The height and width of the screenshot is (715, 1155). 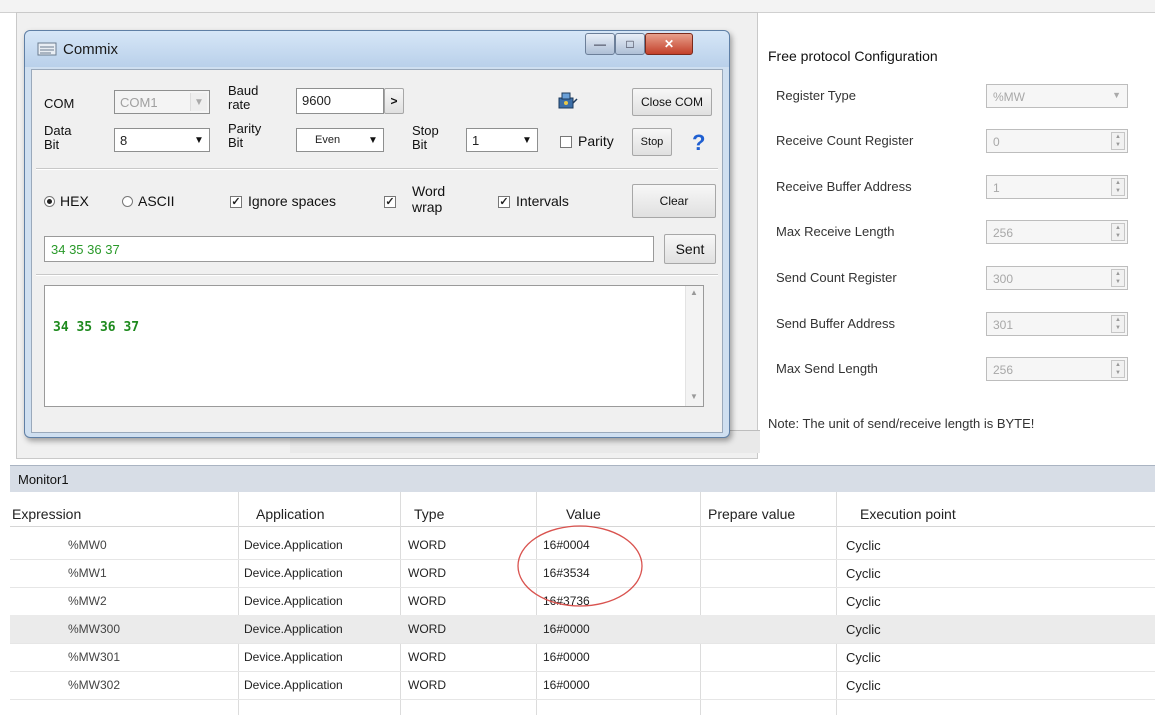 I want to click on stop-button: Stop, so click(x=652, y=142).